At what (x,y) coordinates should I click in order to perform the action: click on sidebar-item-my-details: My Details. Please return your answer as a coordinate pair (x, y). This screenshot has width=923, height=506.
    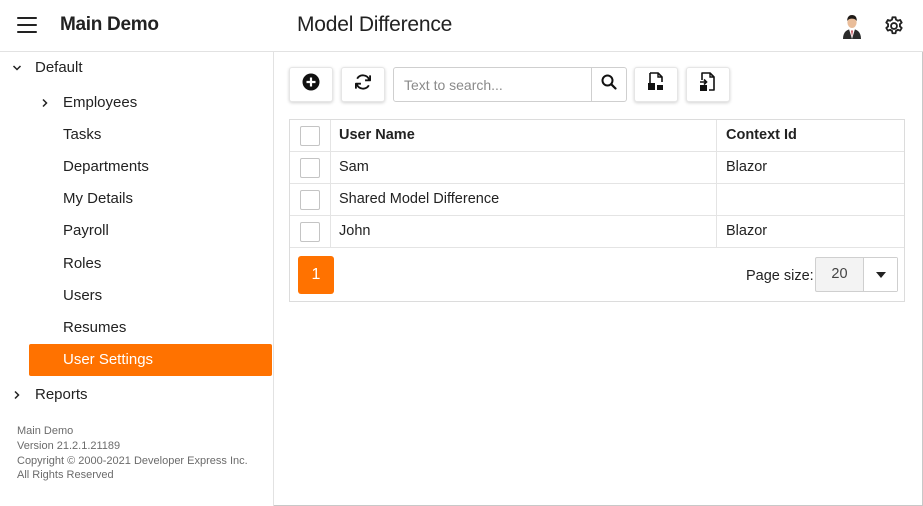
    Looking at the image, I should click on (136, 199).